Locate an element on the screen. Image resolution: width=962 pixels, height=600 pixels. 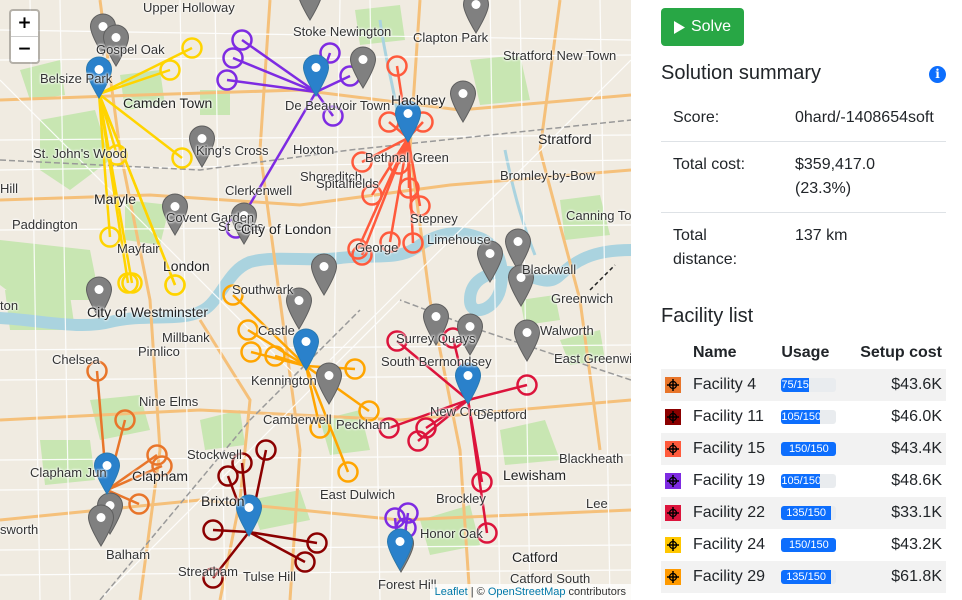
facility-setup-cost: $33.1K is located at coordinates (896, 513).